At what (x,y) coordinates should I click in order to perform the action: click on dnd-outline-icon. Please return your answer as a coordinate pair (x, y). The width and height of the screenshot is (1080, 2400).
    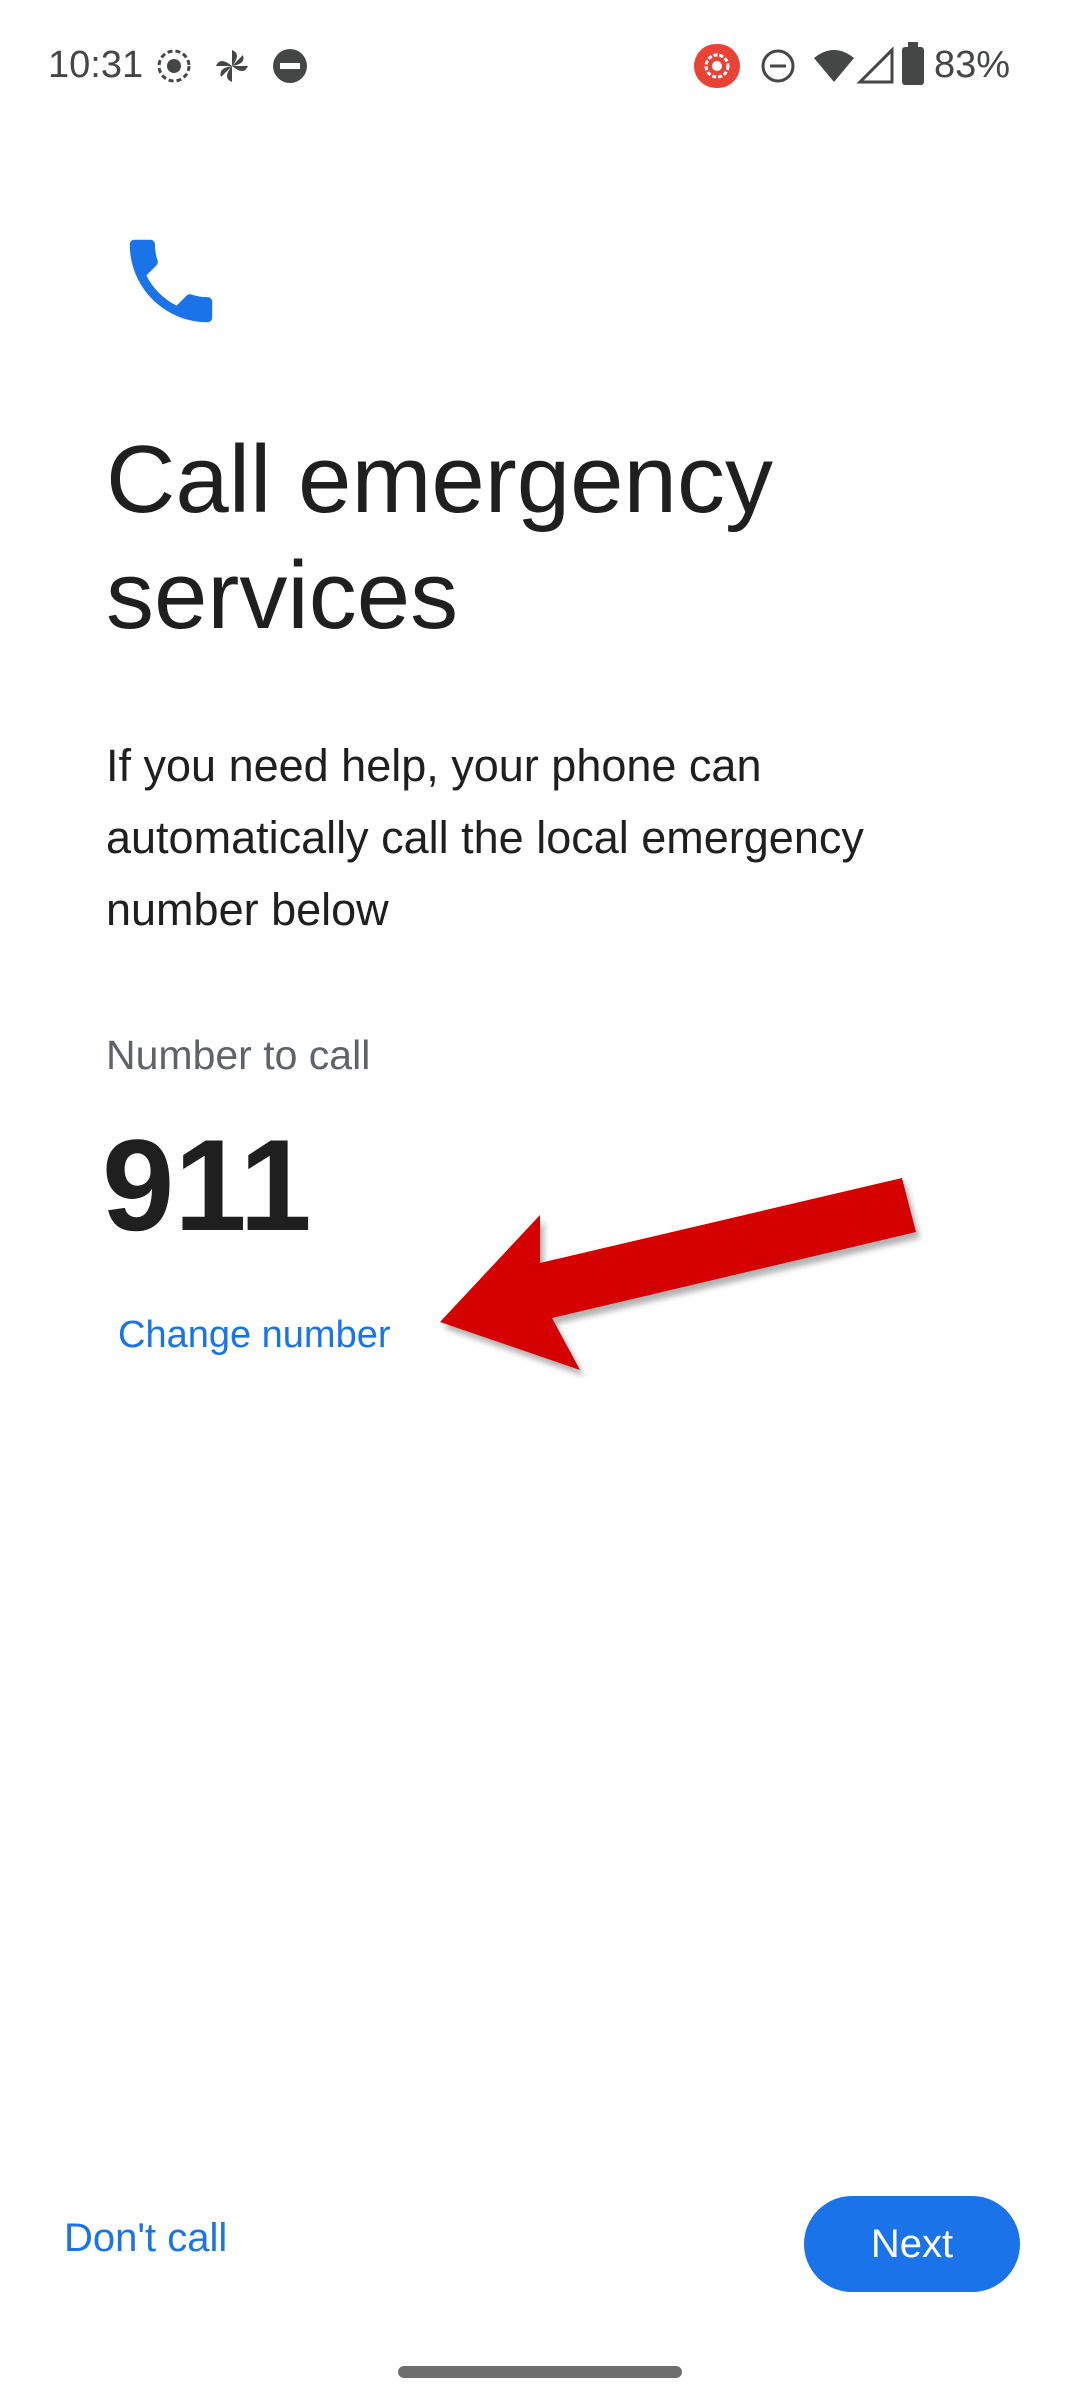
    Looking at the image, I should click on (778, 66).